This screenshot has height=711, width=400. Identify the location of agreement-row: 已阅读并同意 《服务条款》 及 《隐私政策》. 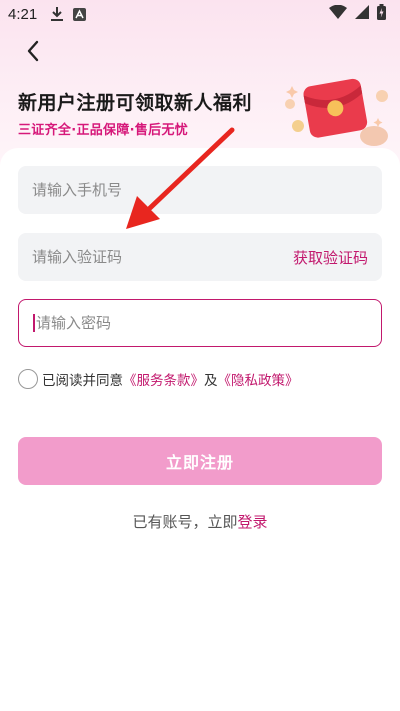
(158, 379).